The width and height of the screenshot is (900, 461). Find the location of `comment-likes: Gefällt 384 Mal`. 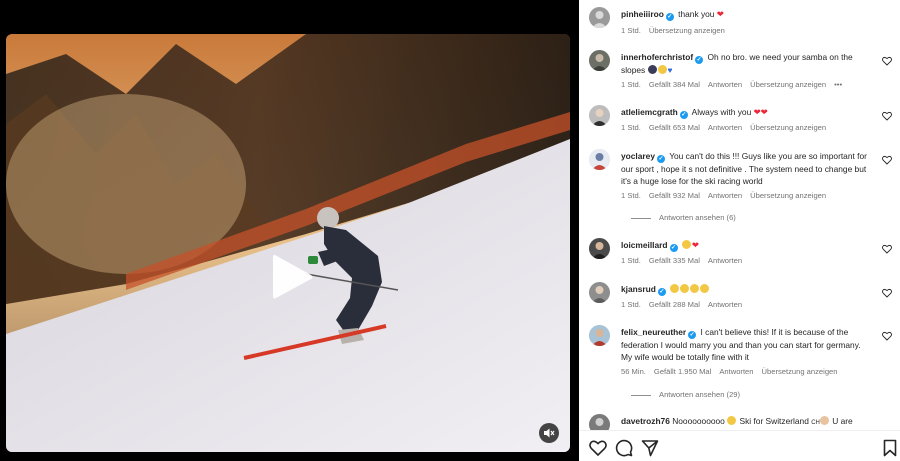

comment-likes: Gefällt 384 Mal is located at coordinates (674, 84).